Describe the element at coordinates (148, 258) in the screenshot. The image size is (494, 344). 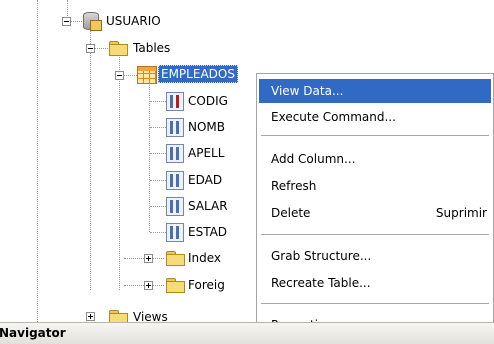
I see `expand-indexes-toggle` at that location.